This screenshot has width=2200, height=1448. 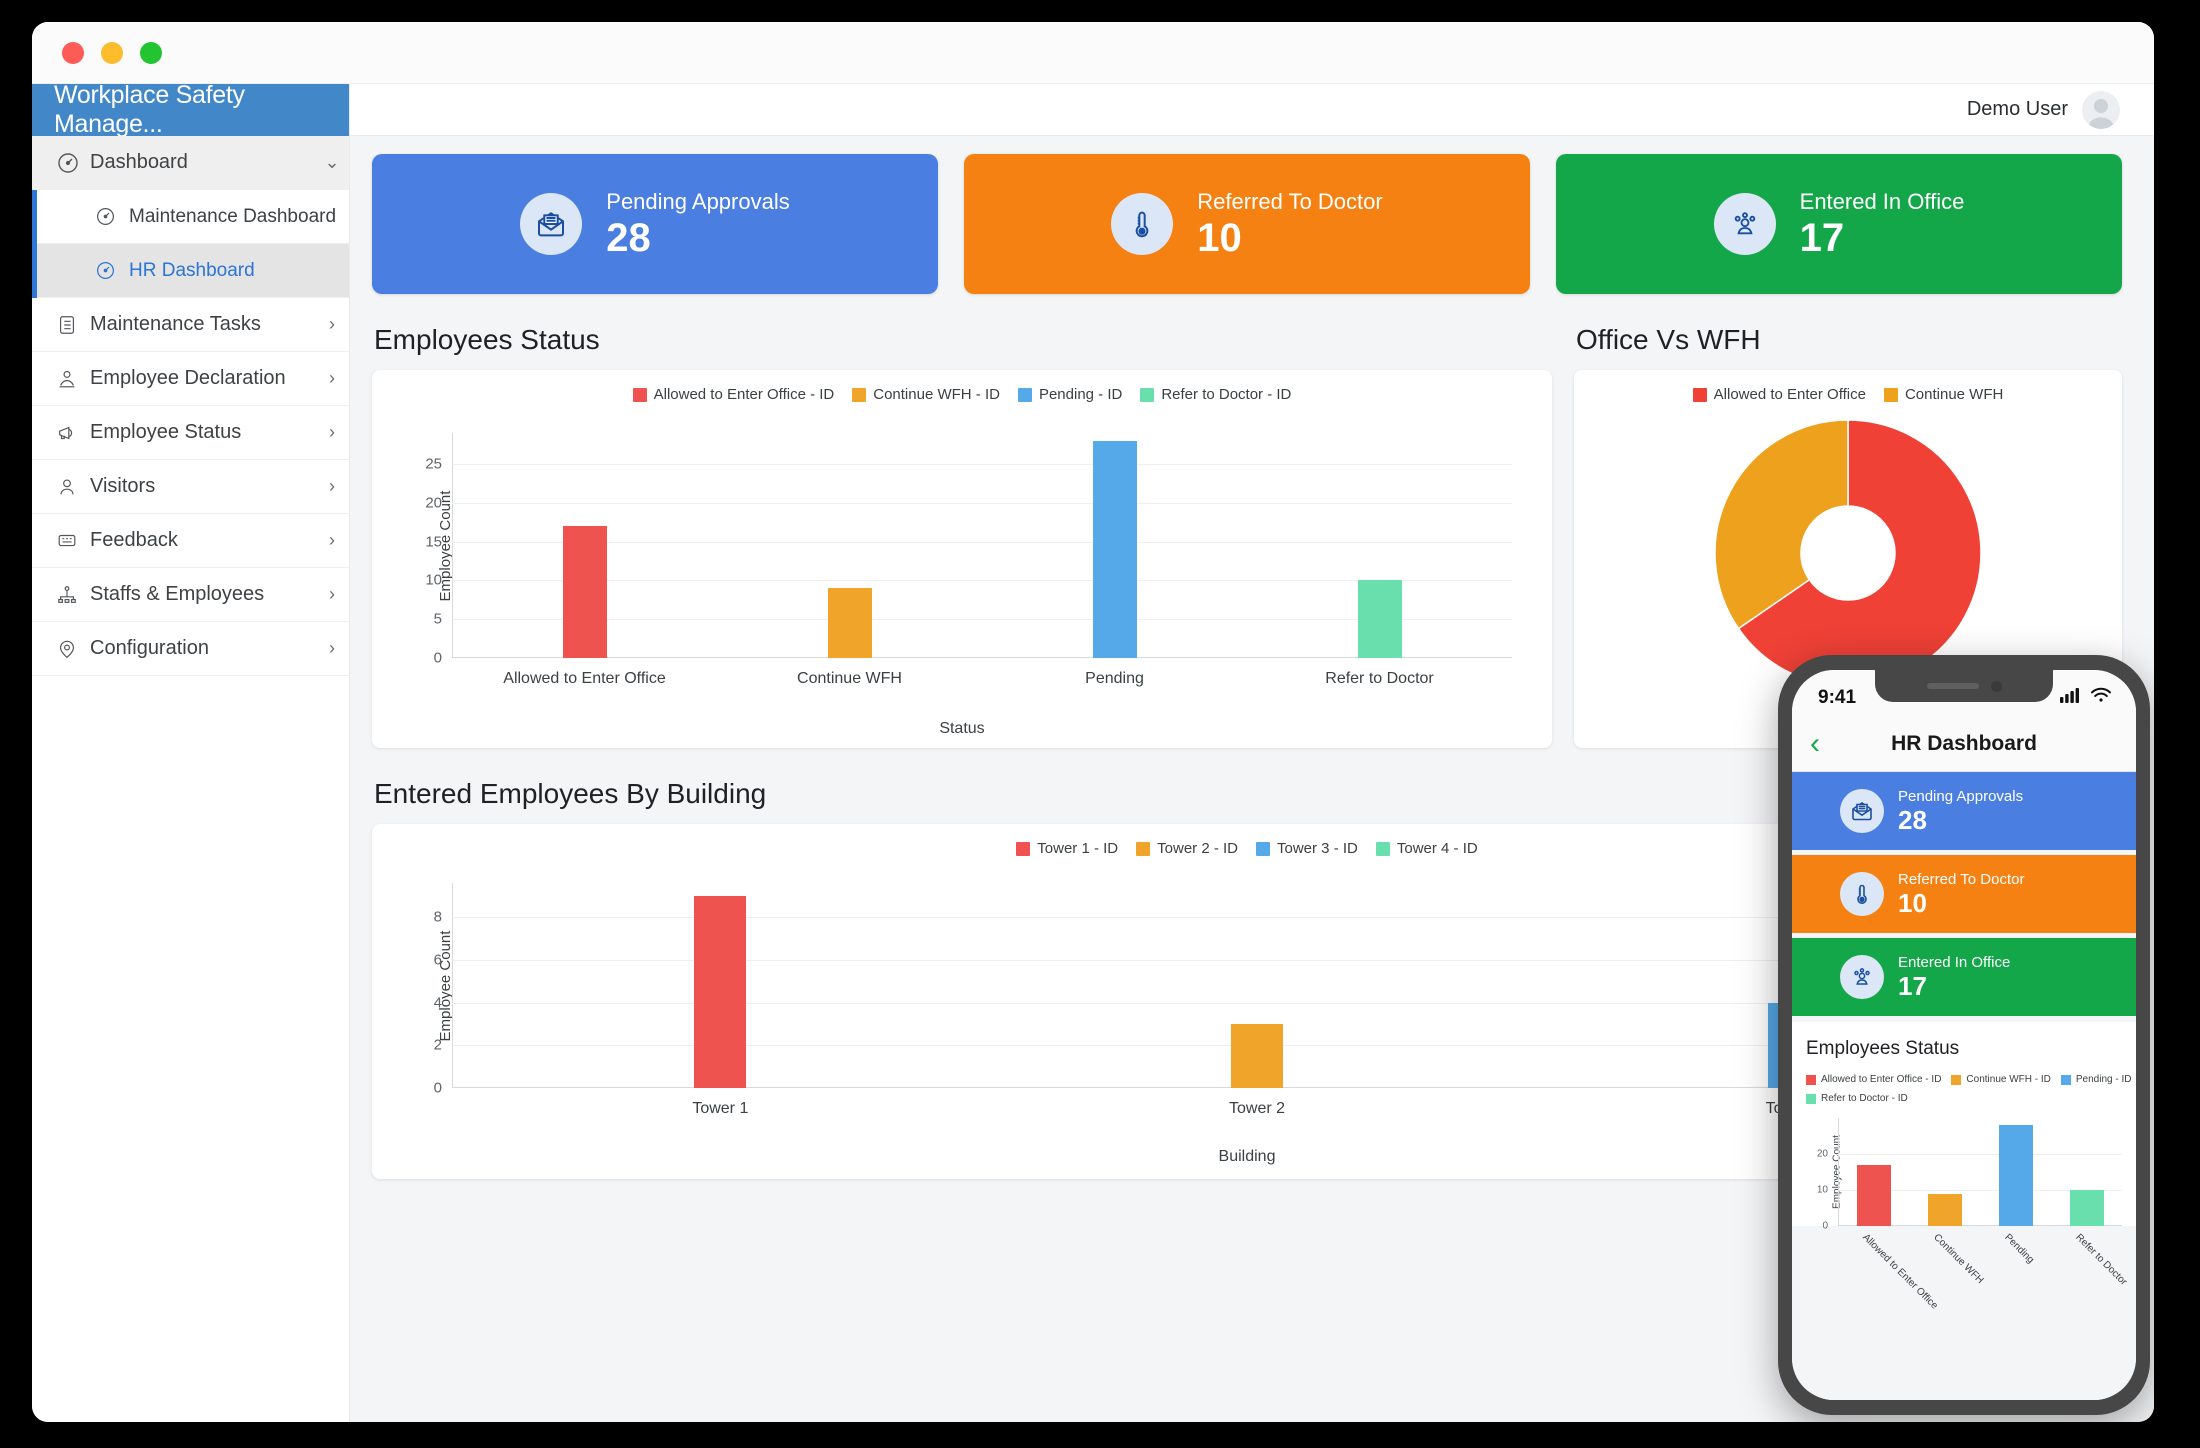 What do you see at coordinates (151, 52) in the screenshot?
I see `maximize-window-button` at bounding box center [151, 52].